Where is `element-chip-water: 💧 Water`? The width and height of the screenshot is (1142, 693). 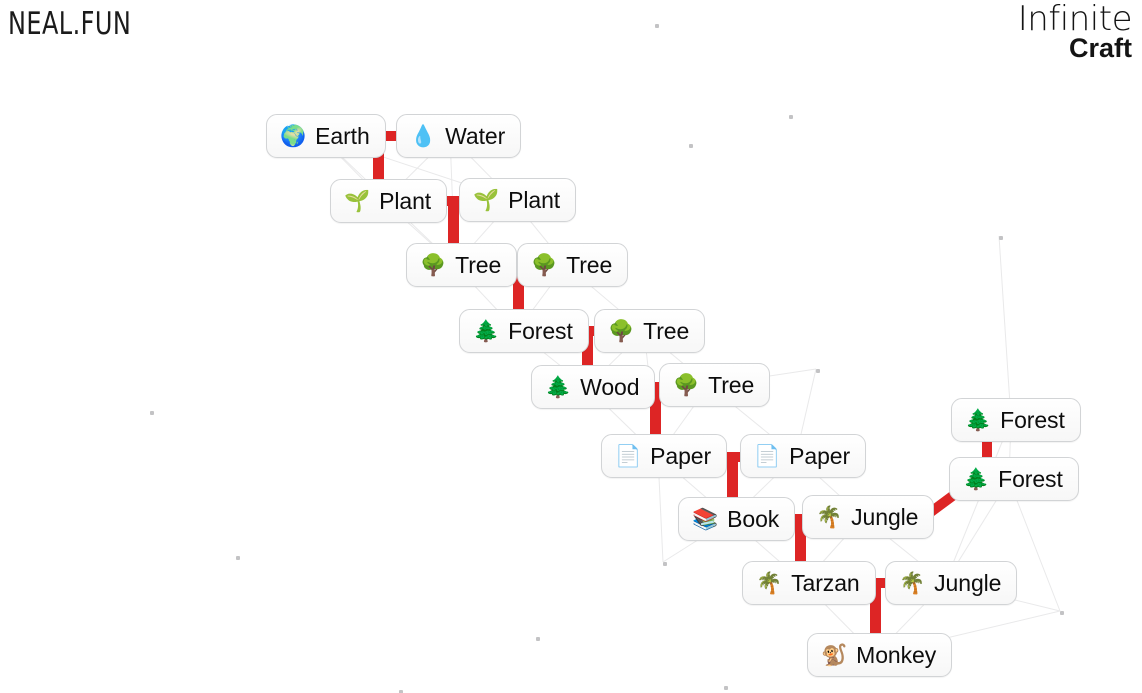 element-chip-water: 💧 Water is located at coordinates (459, 136).